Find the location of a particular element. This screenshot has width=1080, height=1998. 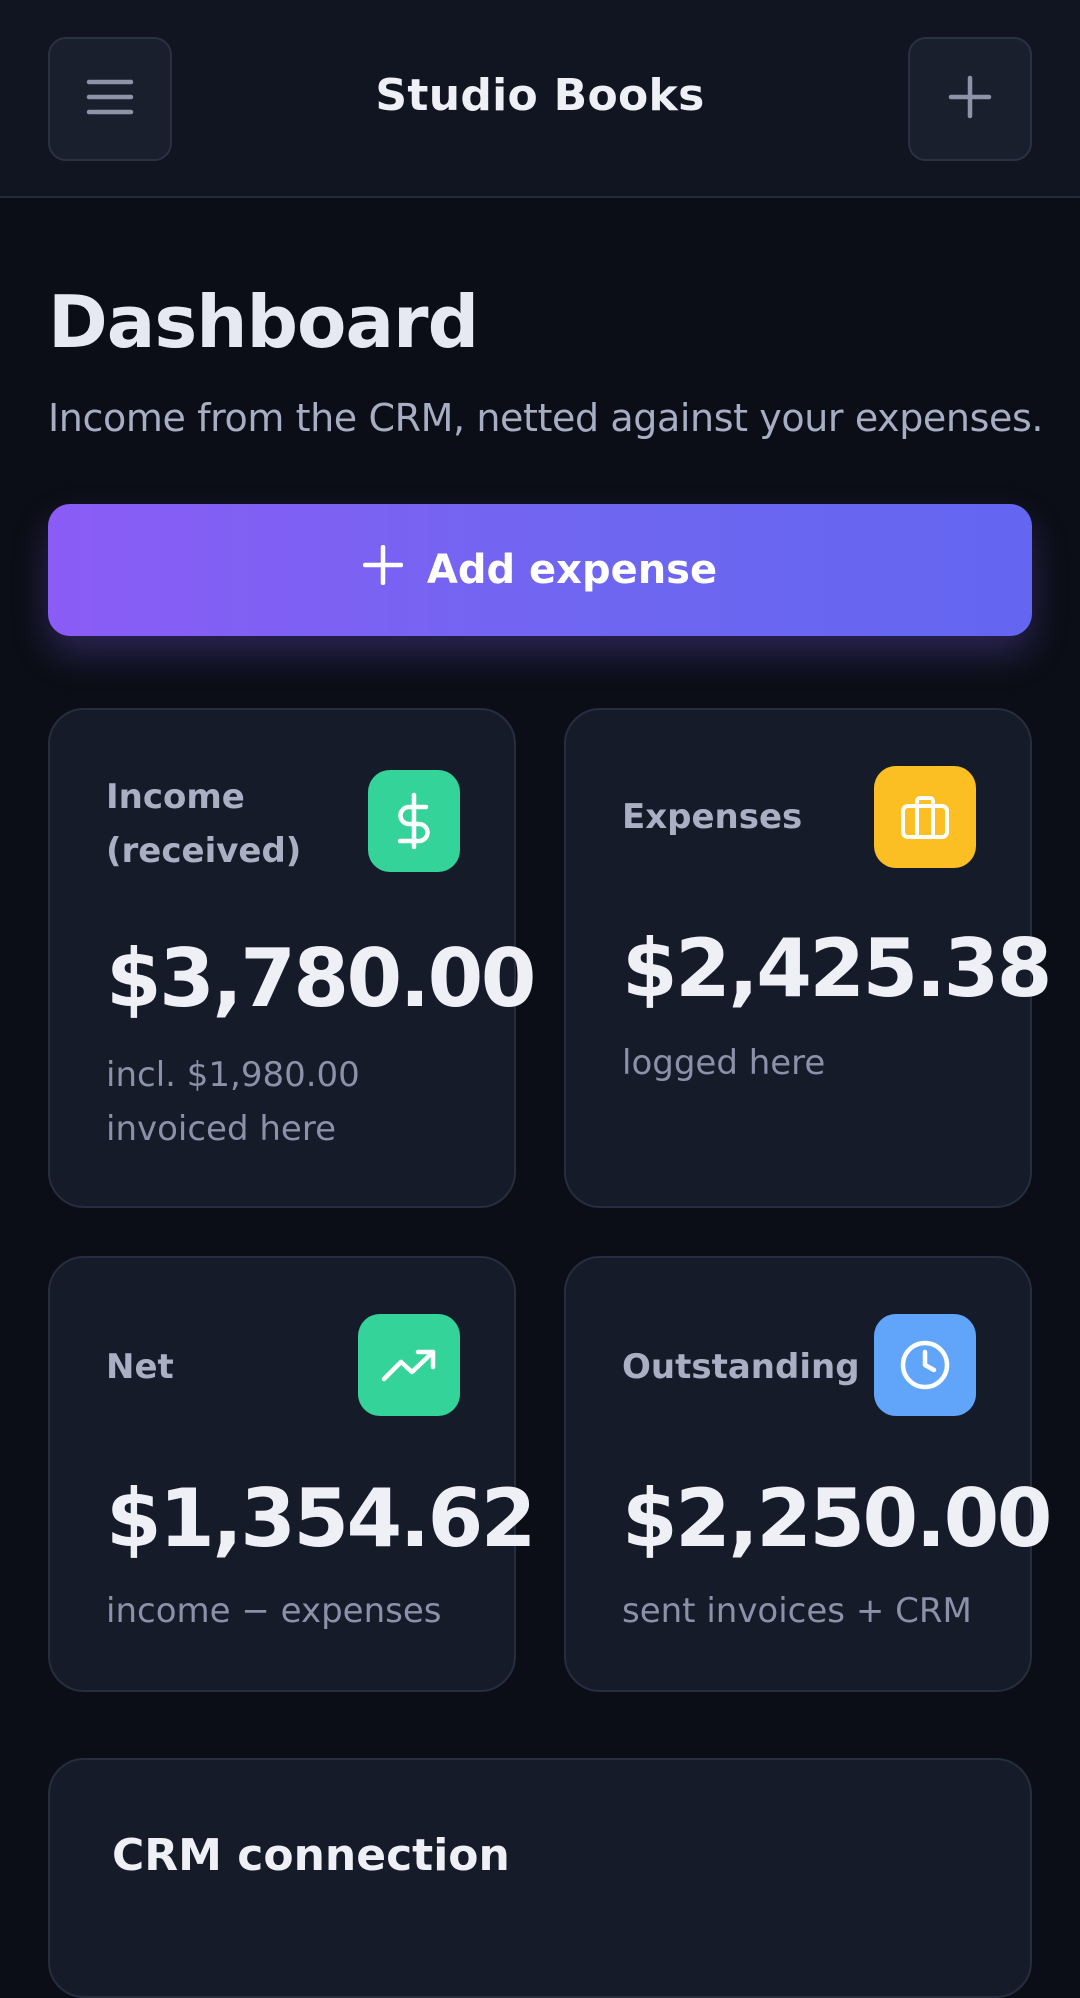

income-label: Income (received) is located at coordinates (204, 824).